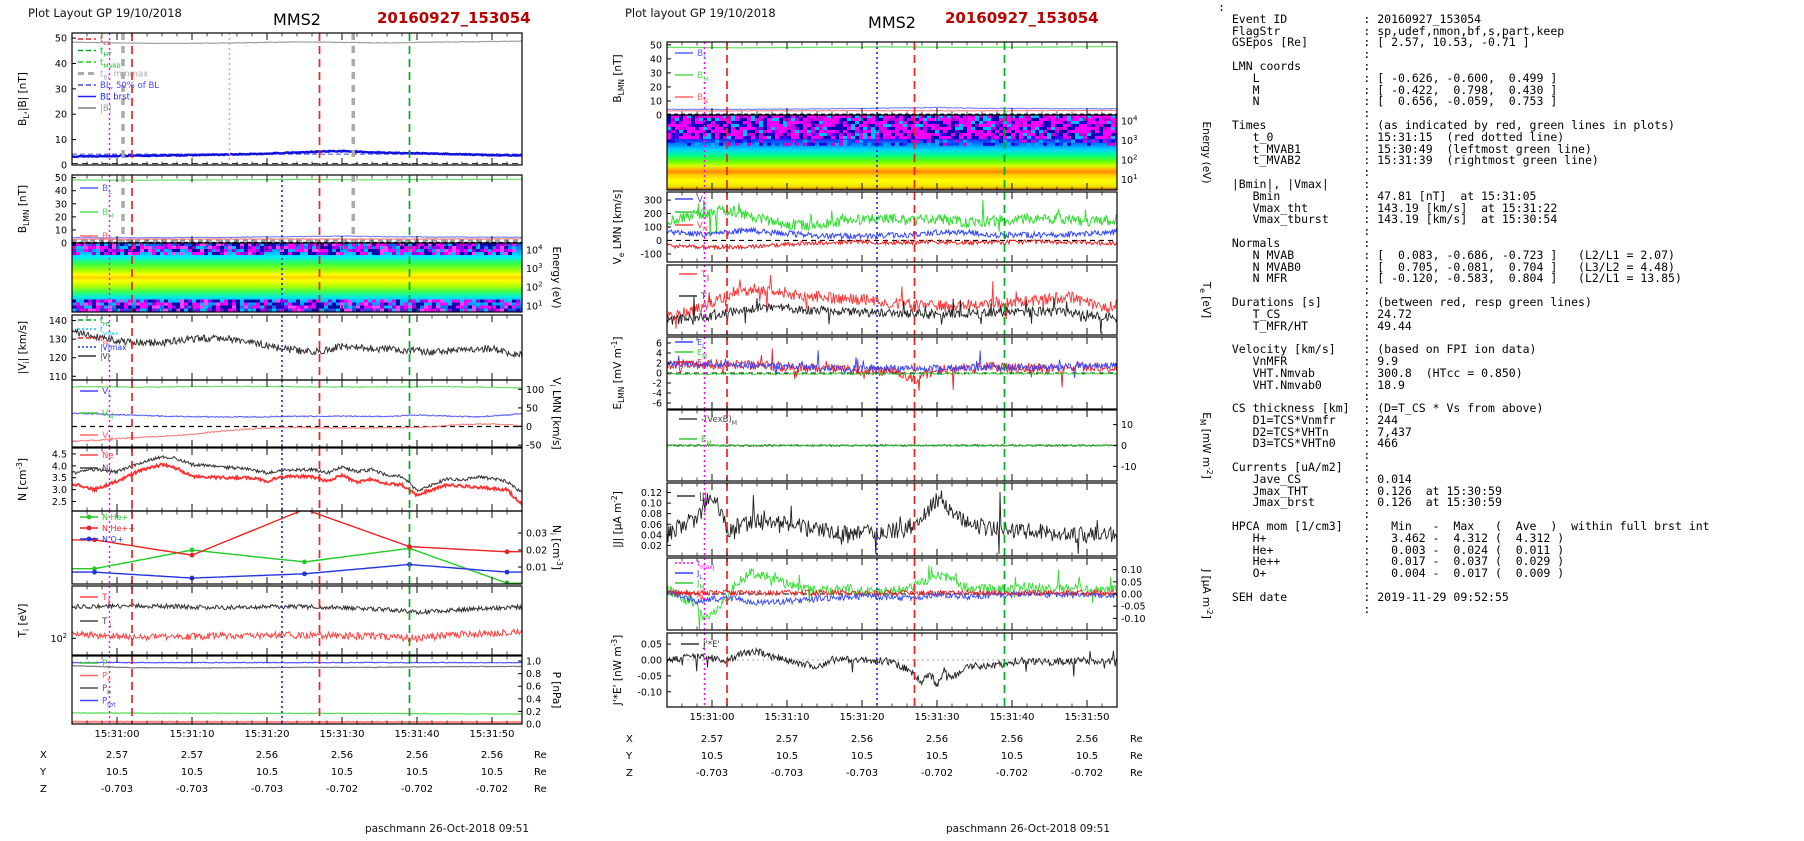  What do you see at coordinates (1129, 467) in the screenshot?
I see `svg-text: -10` at bounding box center [1129, 467].